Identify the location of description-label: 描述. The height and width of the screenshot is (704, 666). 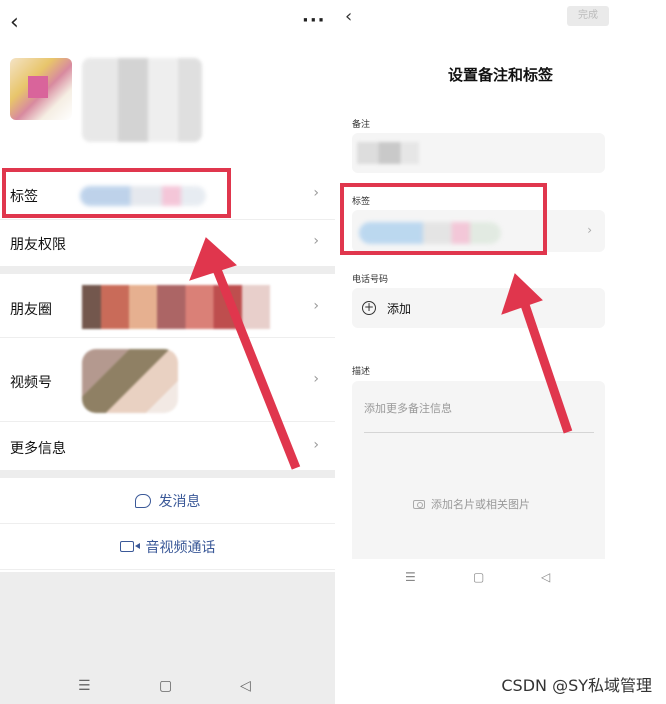
(361, 372).